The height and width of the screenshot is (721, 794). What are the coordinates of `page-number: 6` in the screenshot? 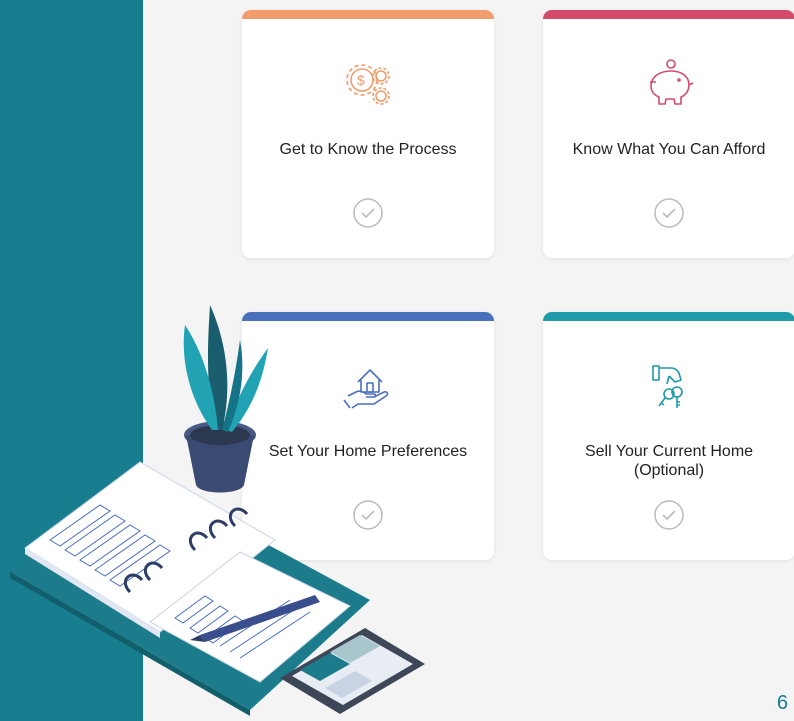 It's located at (782, 703).